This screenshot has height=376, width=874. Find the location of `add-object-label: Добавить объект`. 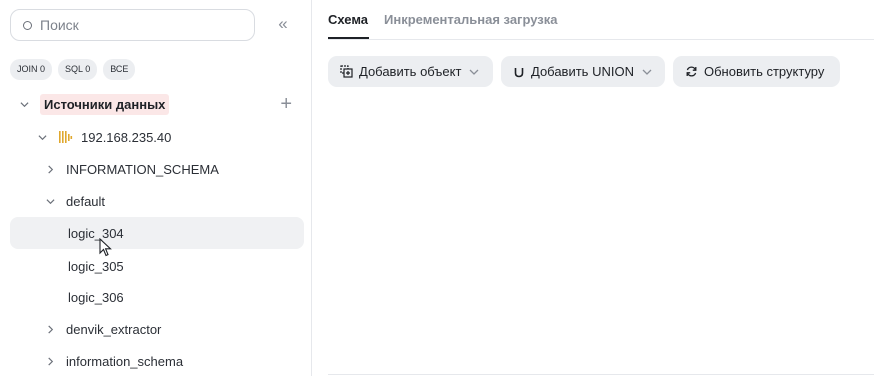

add-object-label: Добавить объект is located at coordinates (410, 71).